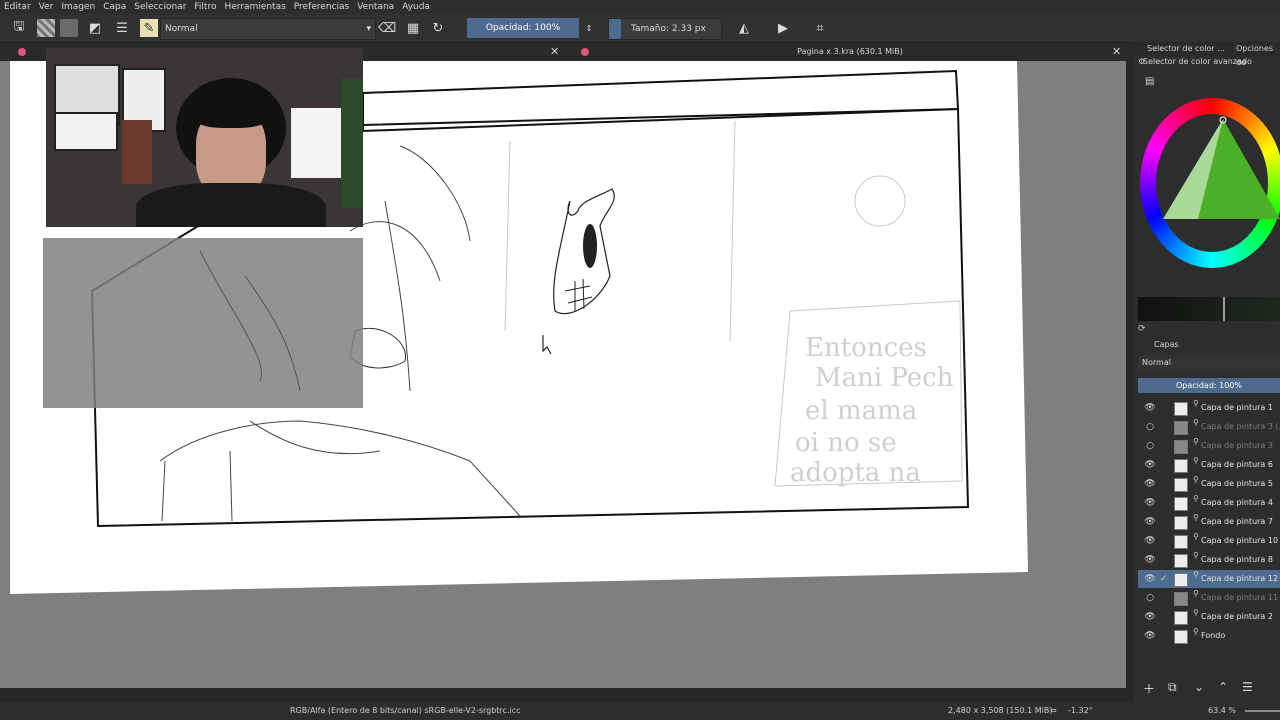 The height and width of the screenshot is (720, 1280). I want to click on size-slider: Tamaño: 2.33 px, so click(665, 29).